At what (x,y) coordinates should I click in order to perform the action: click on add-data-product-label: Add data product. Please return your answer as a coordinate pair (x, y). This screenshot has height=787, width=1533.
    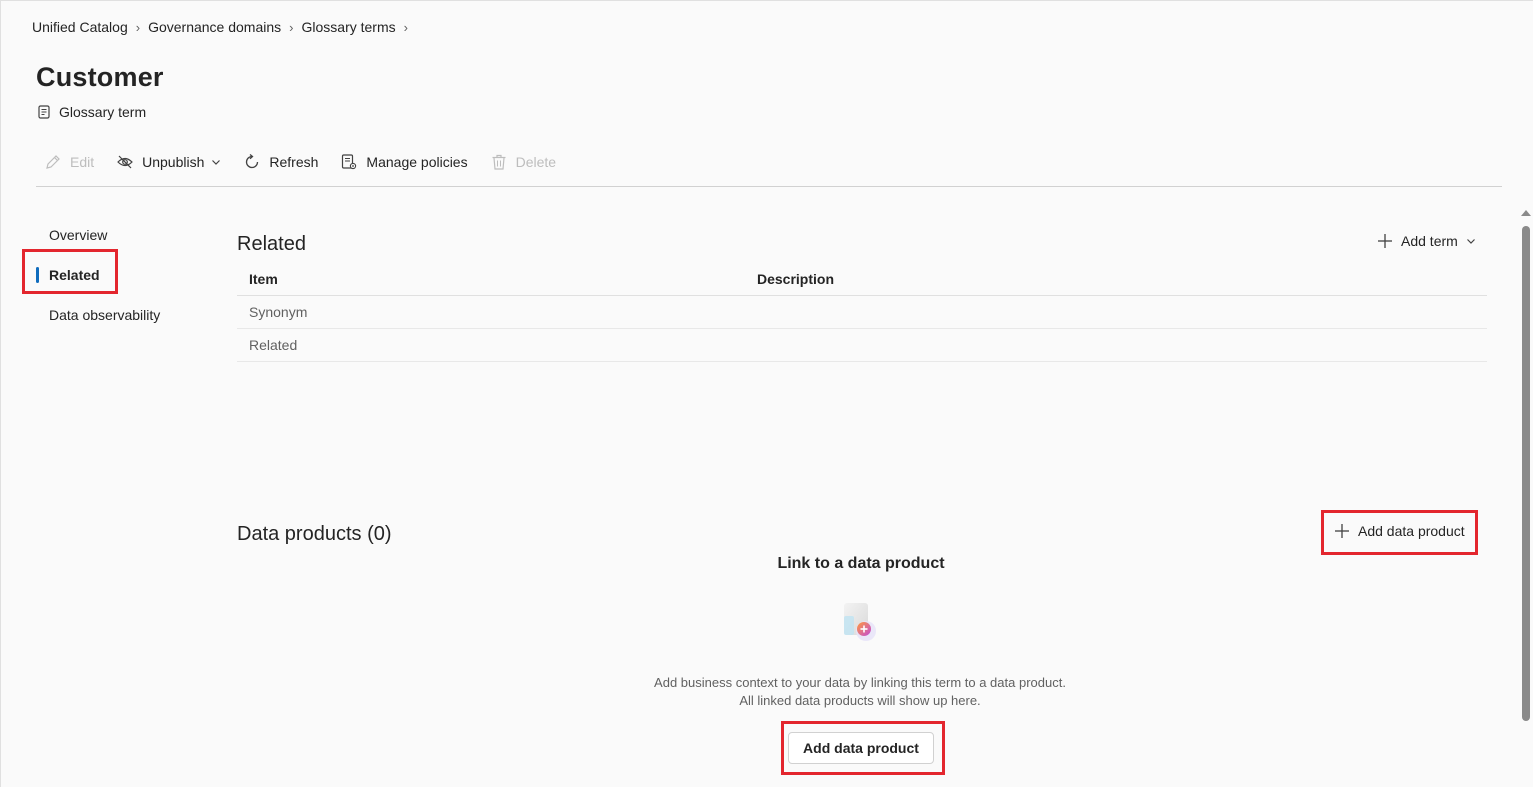
    Looking at the image, I should click on (1411, 531).